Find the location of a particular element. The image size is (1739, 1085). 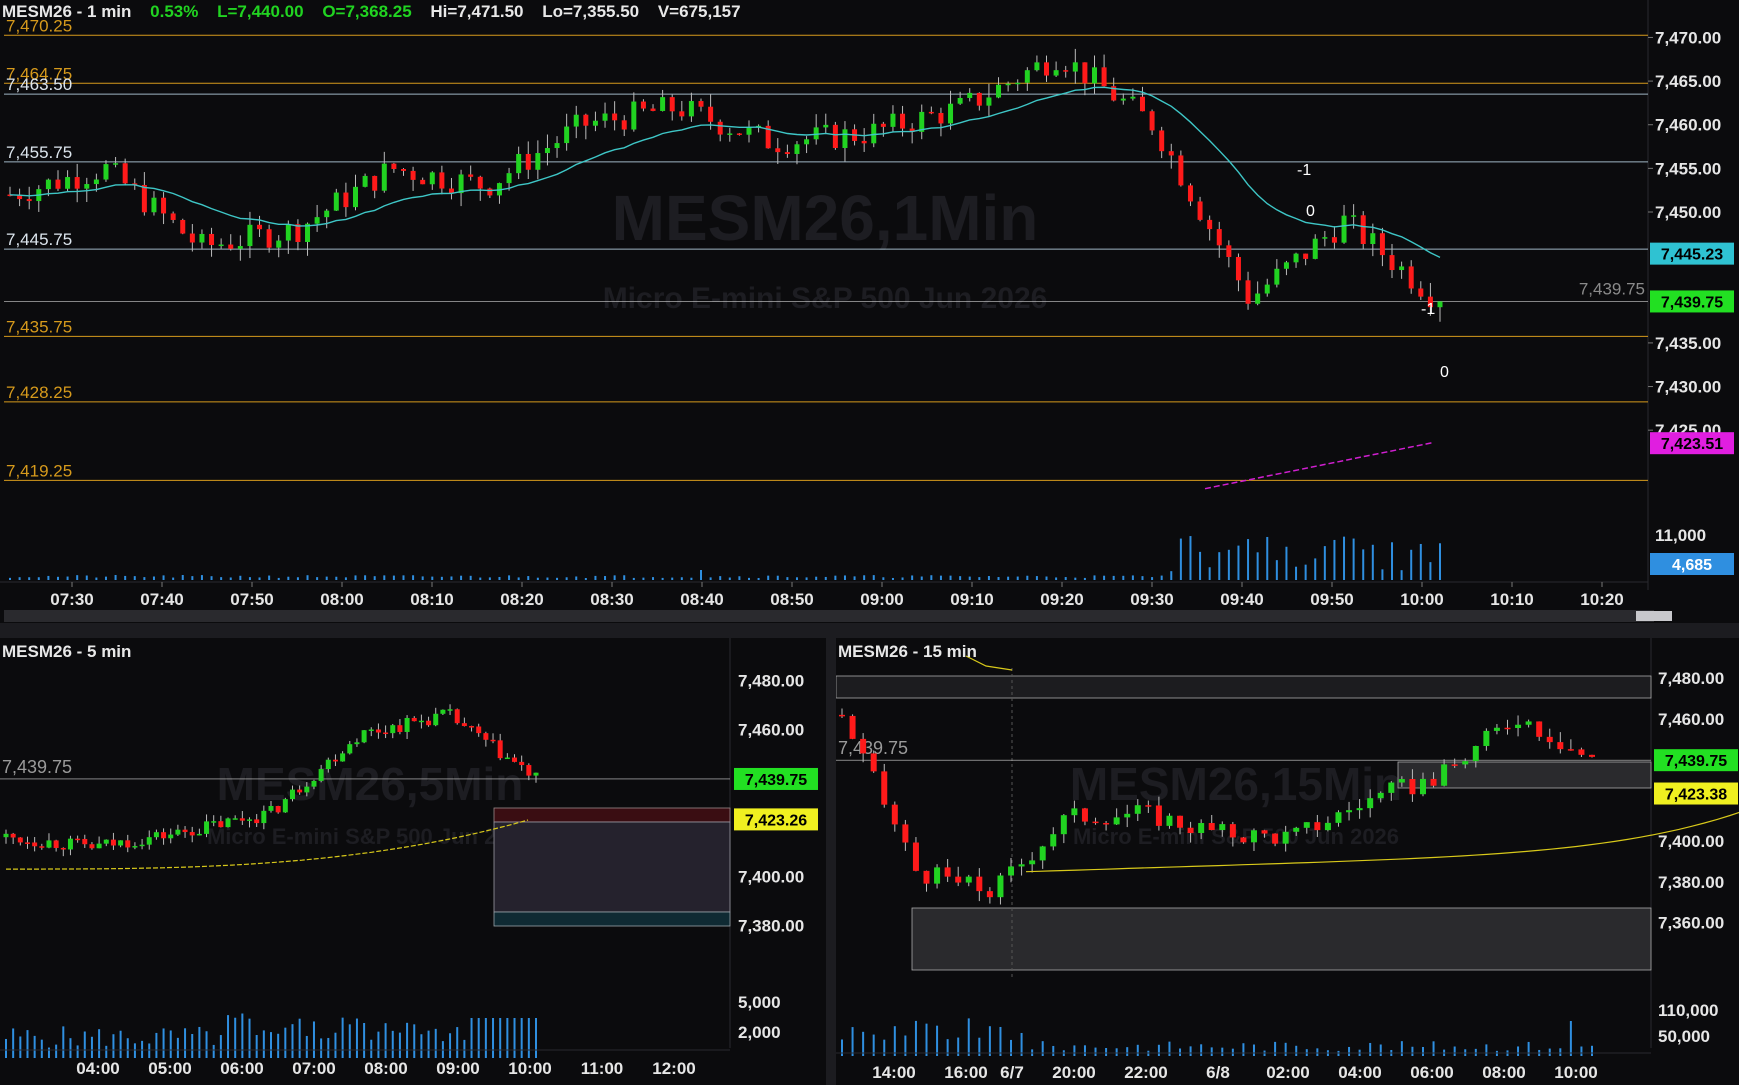

last-price-badge-text: 7,439.75 is located at coordinates (1696, 761).